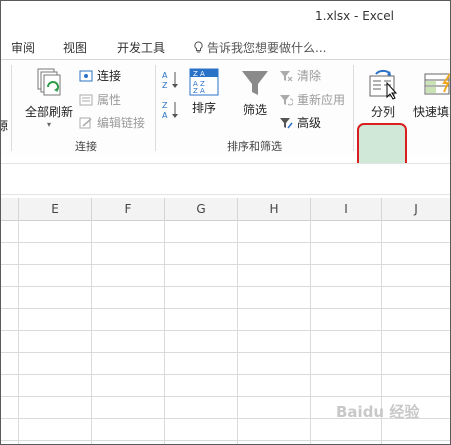 Image resolution: width=451 pixels, height=445 pixels. I want to click on edit-links-icon, so click(85, 122).